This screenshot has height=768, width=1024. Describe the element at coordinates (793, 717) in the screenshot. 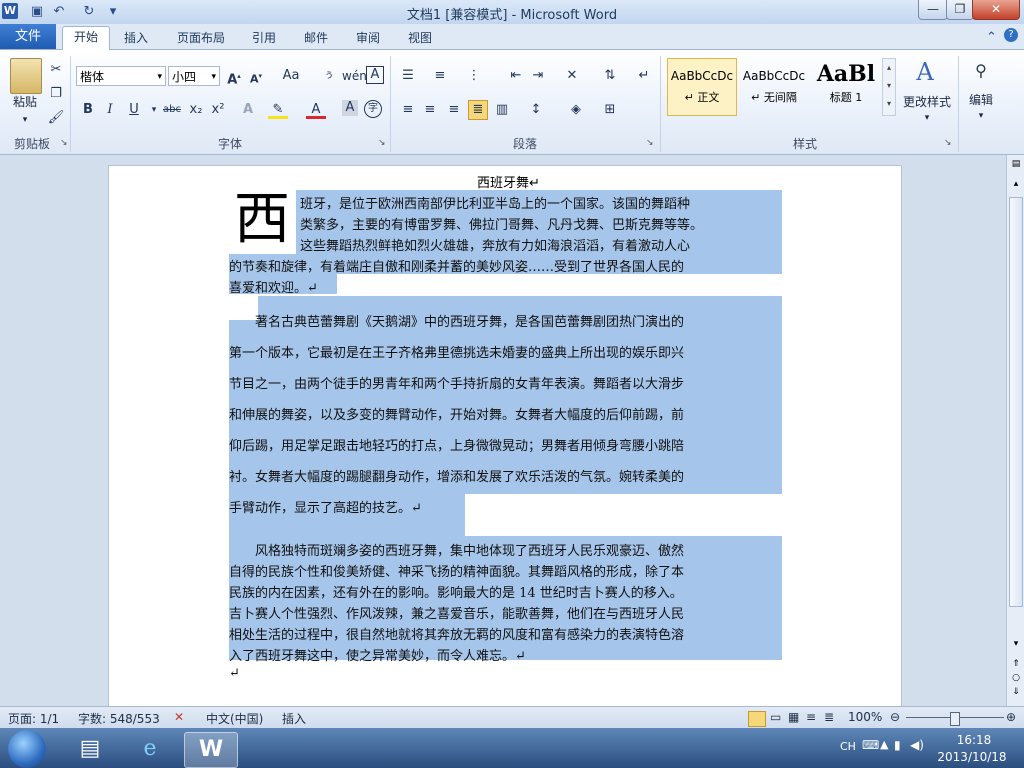

I see `web-layout-icon: ▦` at that location.